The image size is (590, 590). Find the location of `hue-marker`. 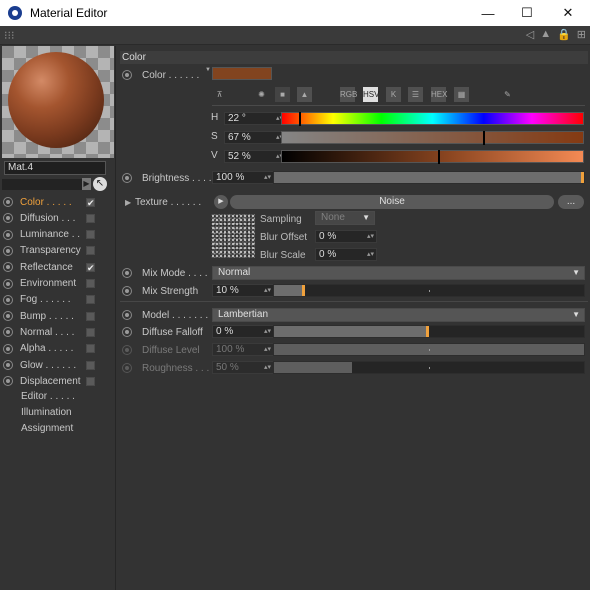

hue-marker is located at coordinates (300, 119).